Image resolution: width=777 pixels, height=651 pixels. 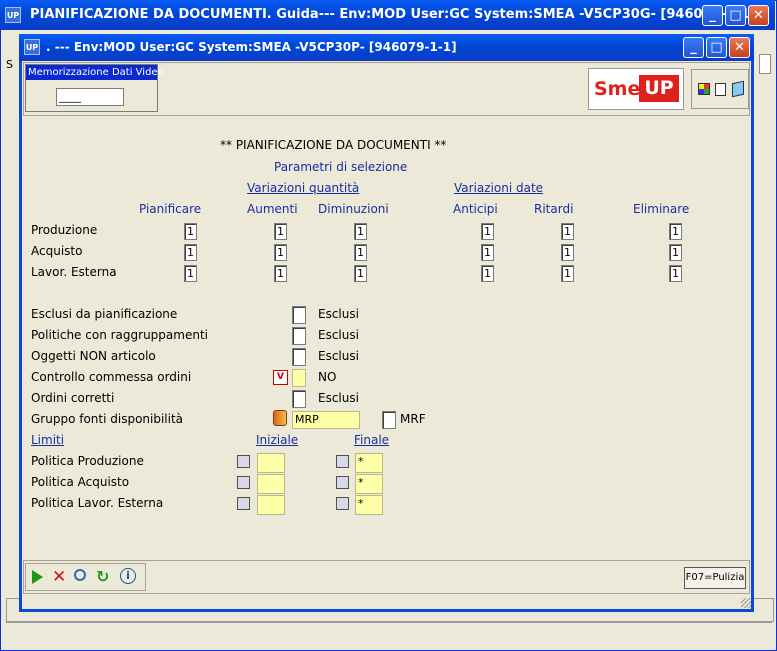 I want to click on controllo-commessa-field, so click(x=299, y=378).